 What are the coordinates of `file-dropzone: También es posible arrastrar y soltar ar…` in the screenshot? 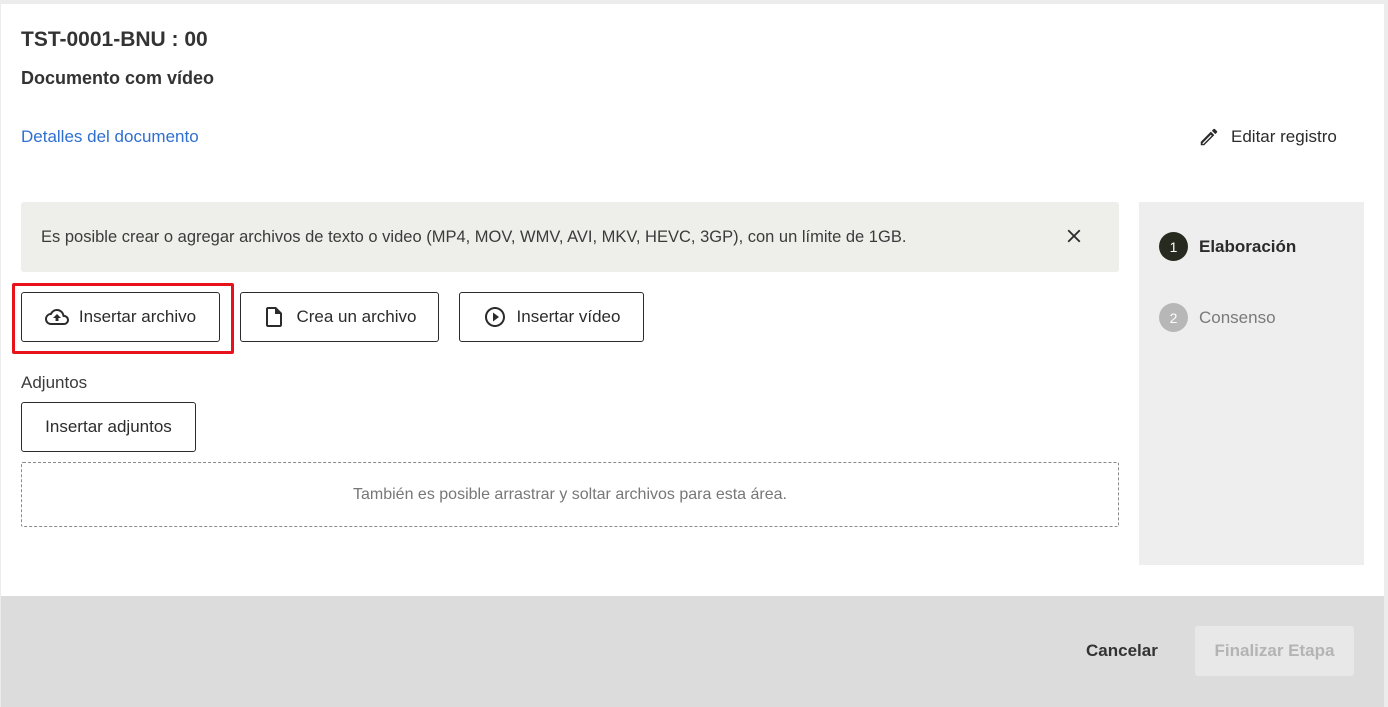 It's located at (570, 494).